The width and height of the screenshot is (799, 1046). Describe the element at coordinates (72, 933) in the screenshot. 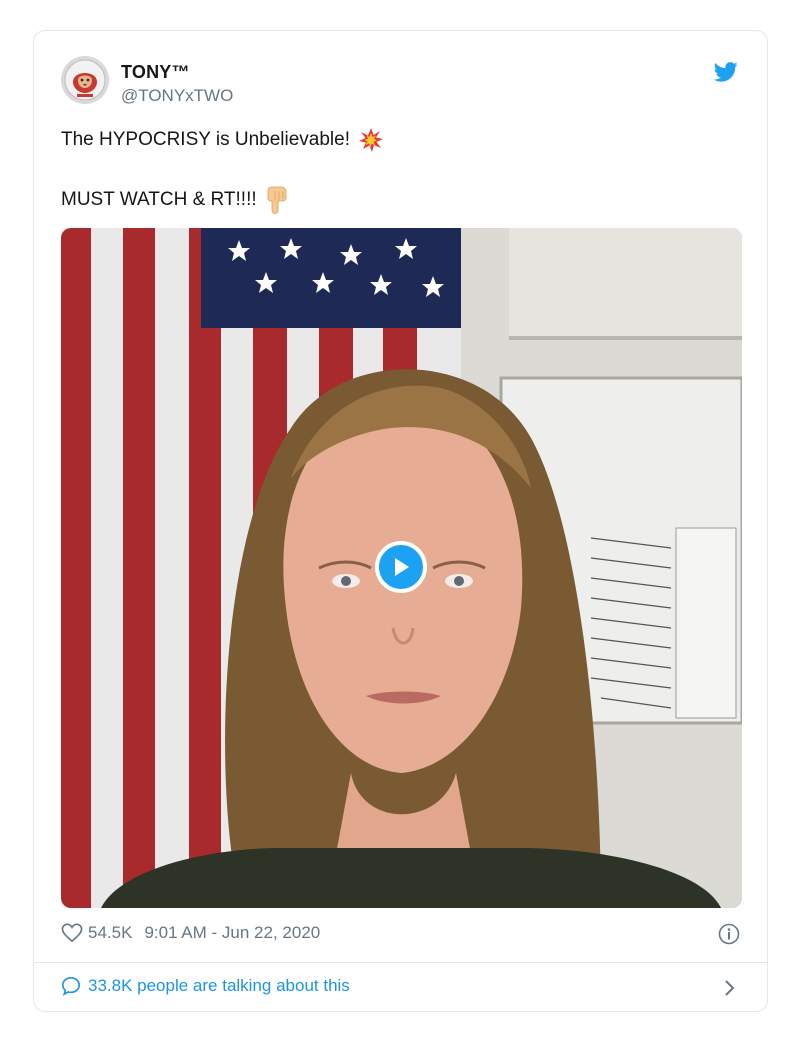

I see `heart-icon` at that location.